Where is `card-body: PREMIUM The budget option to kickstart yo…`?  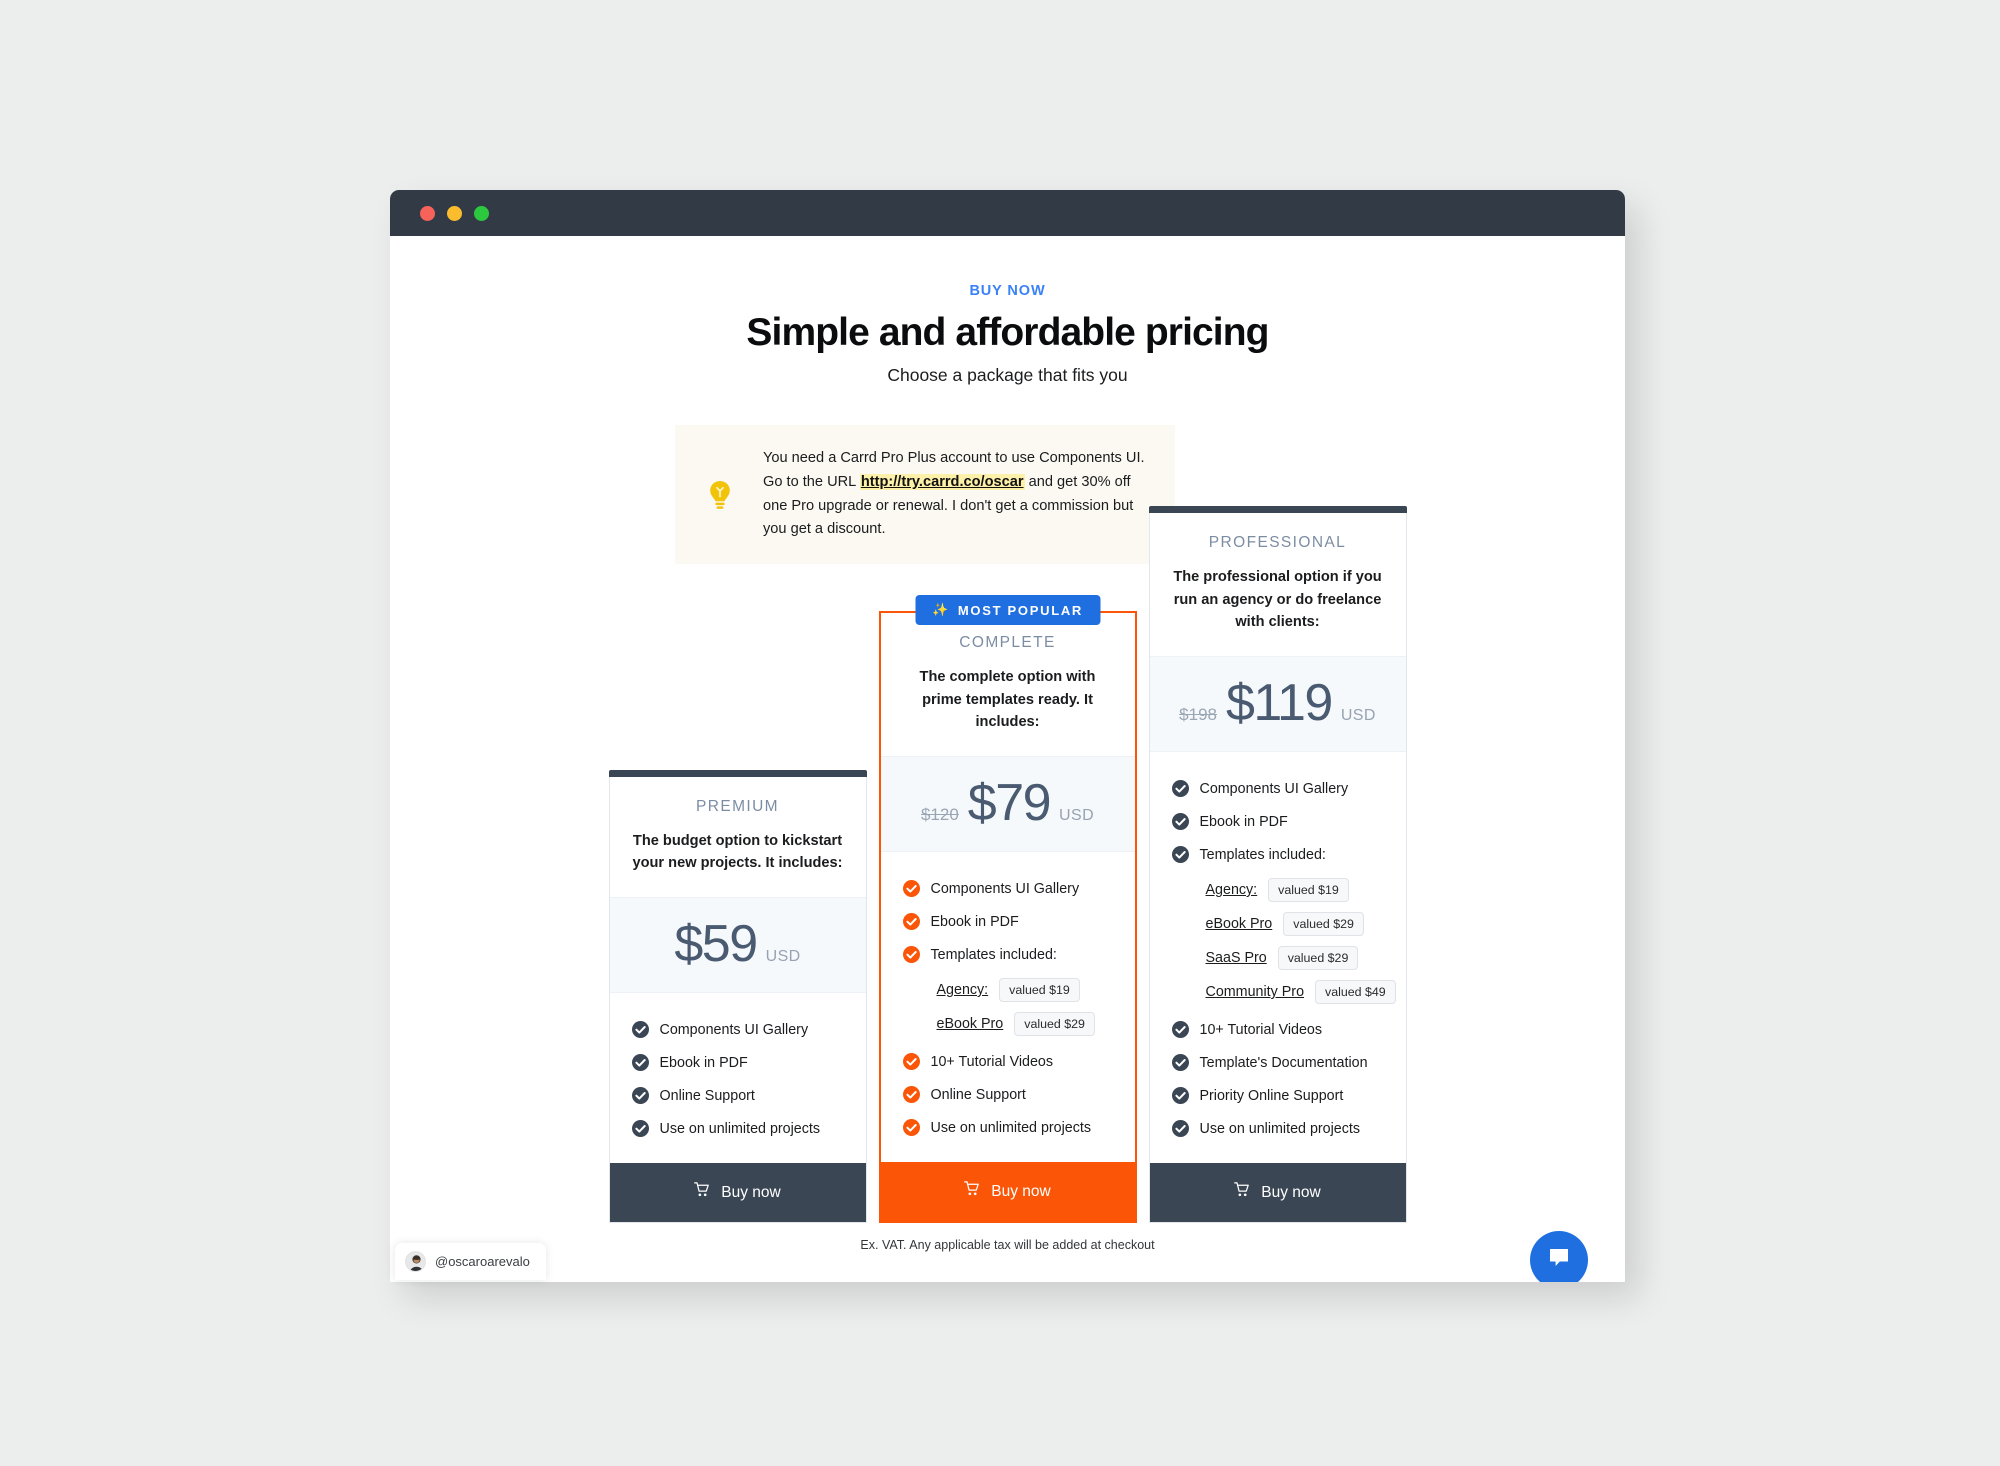
card-body: PREMIUM The budget option to kickstart yo… is located at coordinates (737, 999).